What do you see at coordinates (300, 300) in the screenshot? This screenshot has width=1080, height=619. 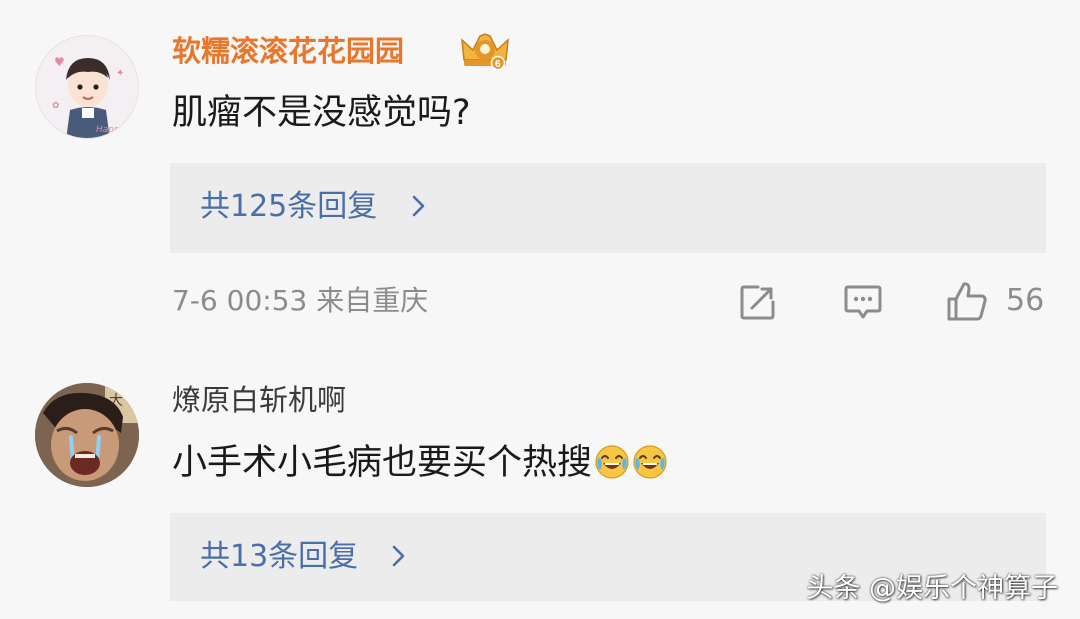 I see `comment-timestamp-location: 7-6 00:53 来自重庆` at bounding box center [300, 300].